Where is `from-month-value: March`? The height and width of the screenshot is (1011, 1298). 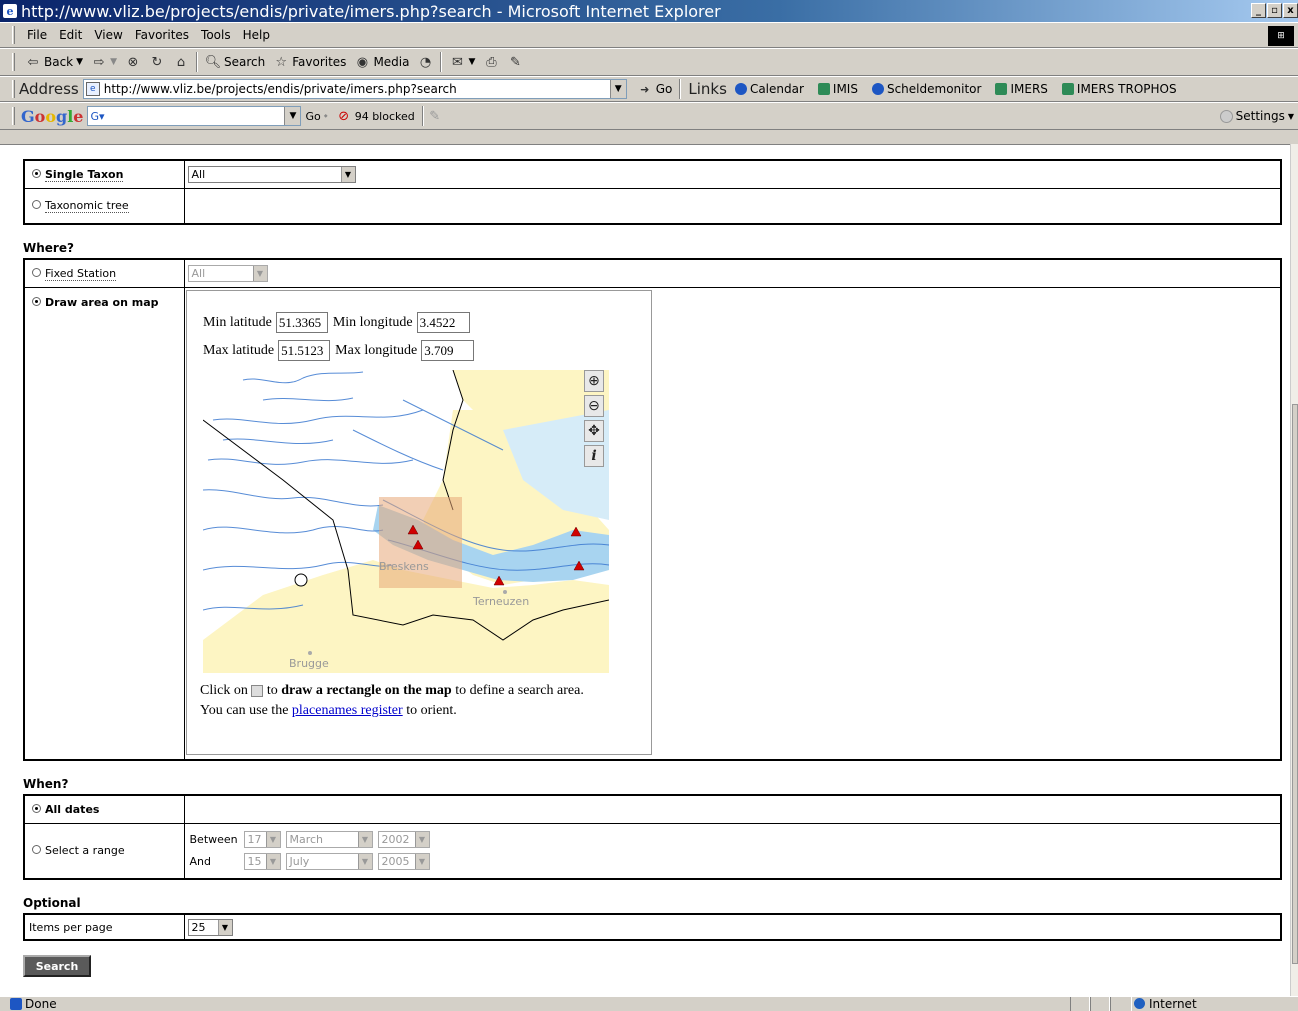
from-month-value: March is located at coordinates (306, 840).